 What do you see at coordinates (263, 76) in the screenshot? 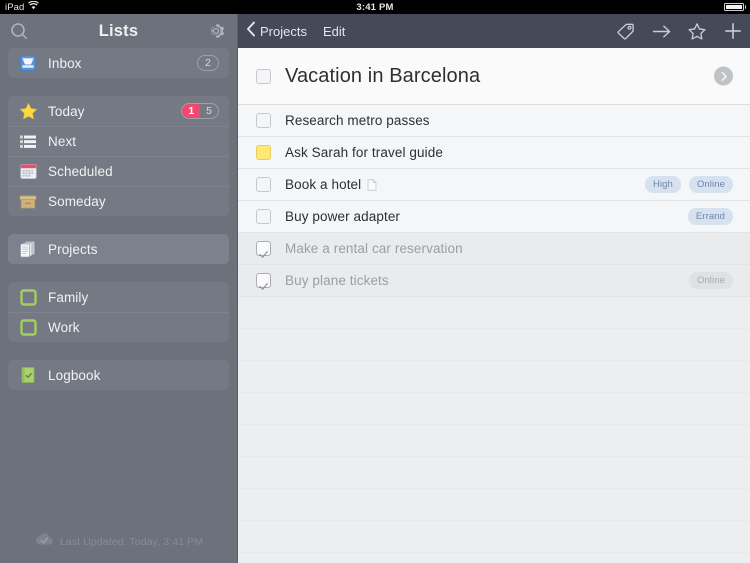
I see `project-checkbox` at bounding box center [263, 76].